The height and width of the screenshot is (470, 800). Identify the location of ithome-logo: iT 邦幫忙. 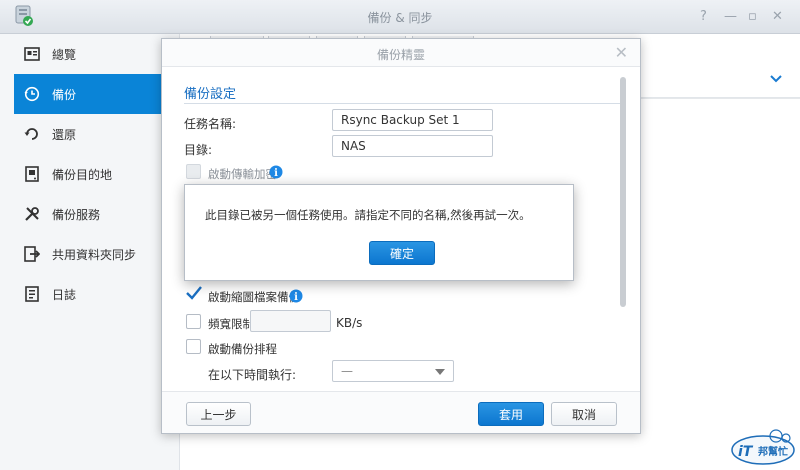
(763, 447).